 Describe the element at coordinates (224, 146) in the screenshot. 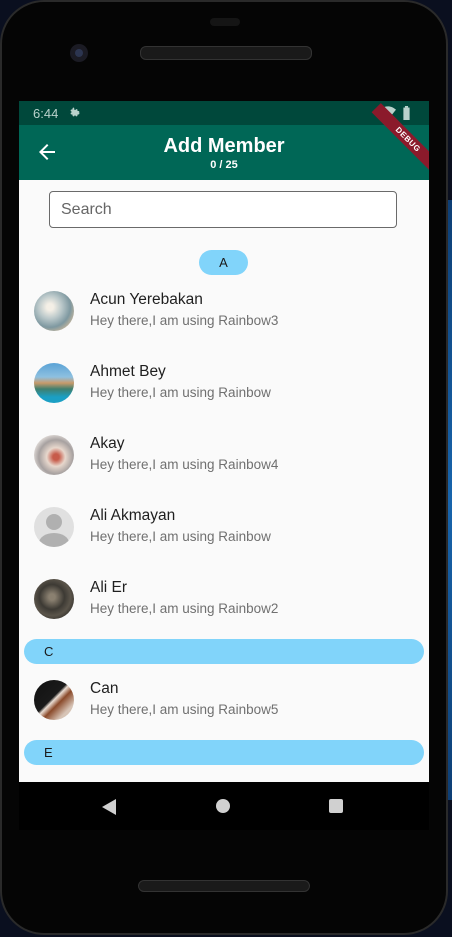

I see `page-title: Add Member` at that location.